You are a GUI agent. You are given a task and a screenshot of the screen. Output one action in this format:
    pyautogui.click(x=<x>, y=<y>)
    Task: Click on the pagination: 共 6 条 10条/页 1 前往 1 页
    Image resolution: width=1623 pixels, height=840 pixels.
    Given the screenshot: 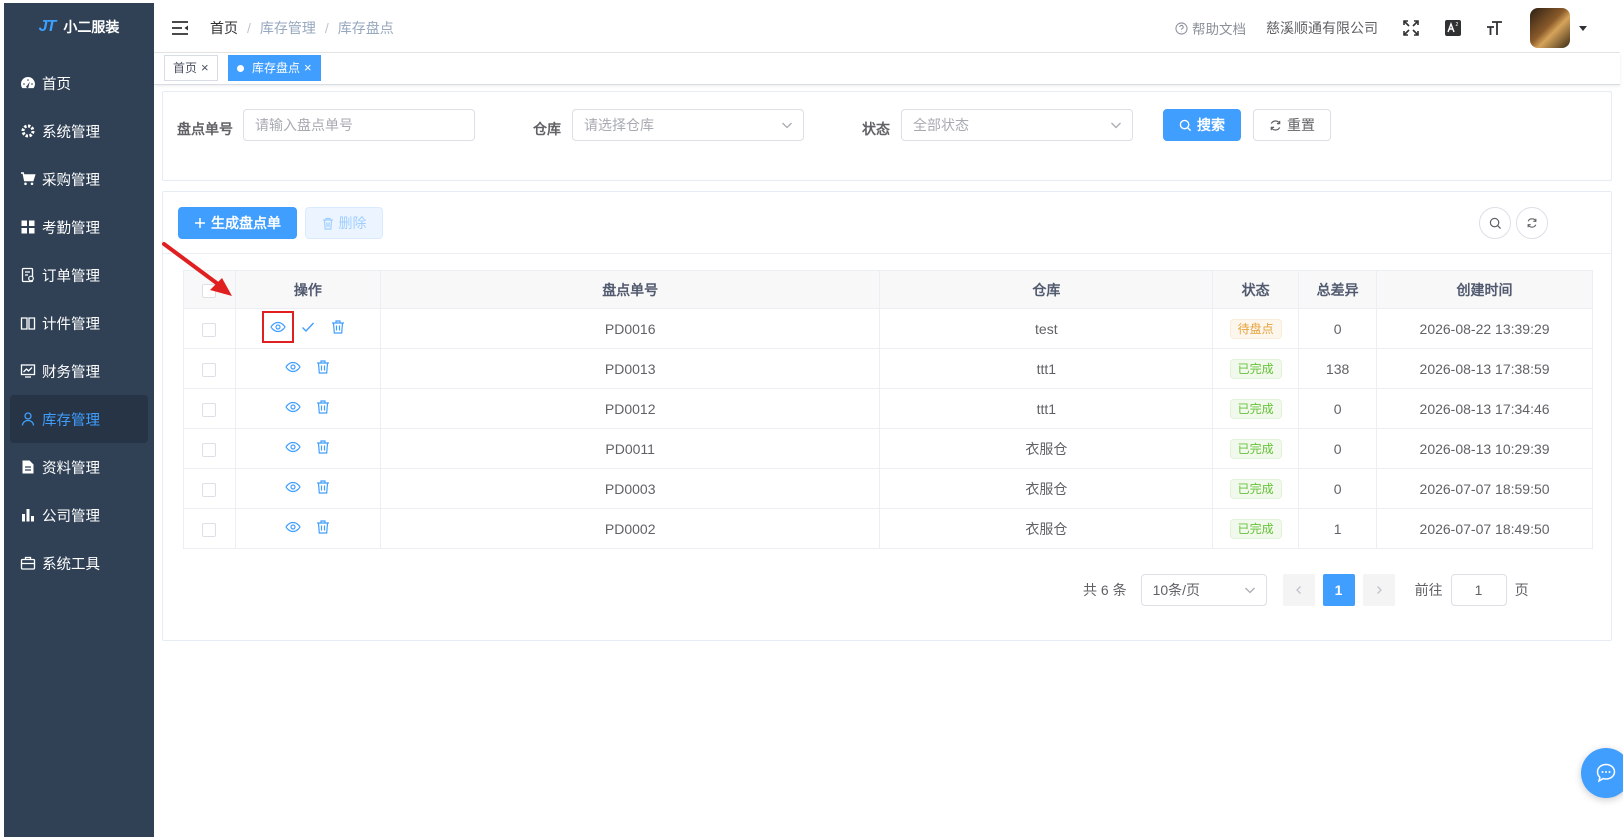 What is the action you would take?
    pyautogui.click(x=1306, y=590)
    